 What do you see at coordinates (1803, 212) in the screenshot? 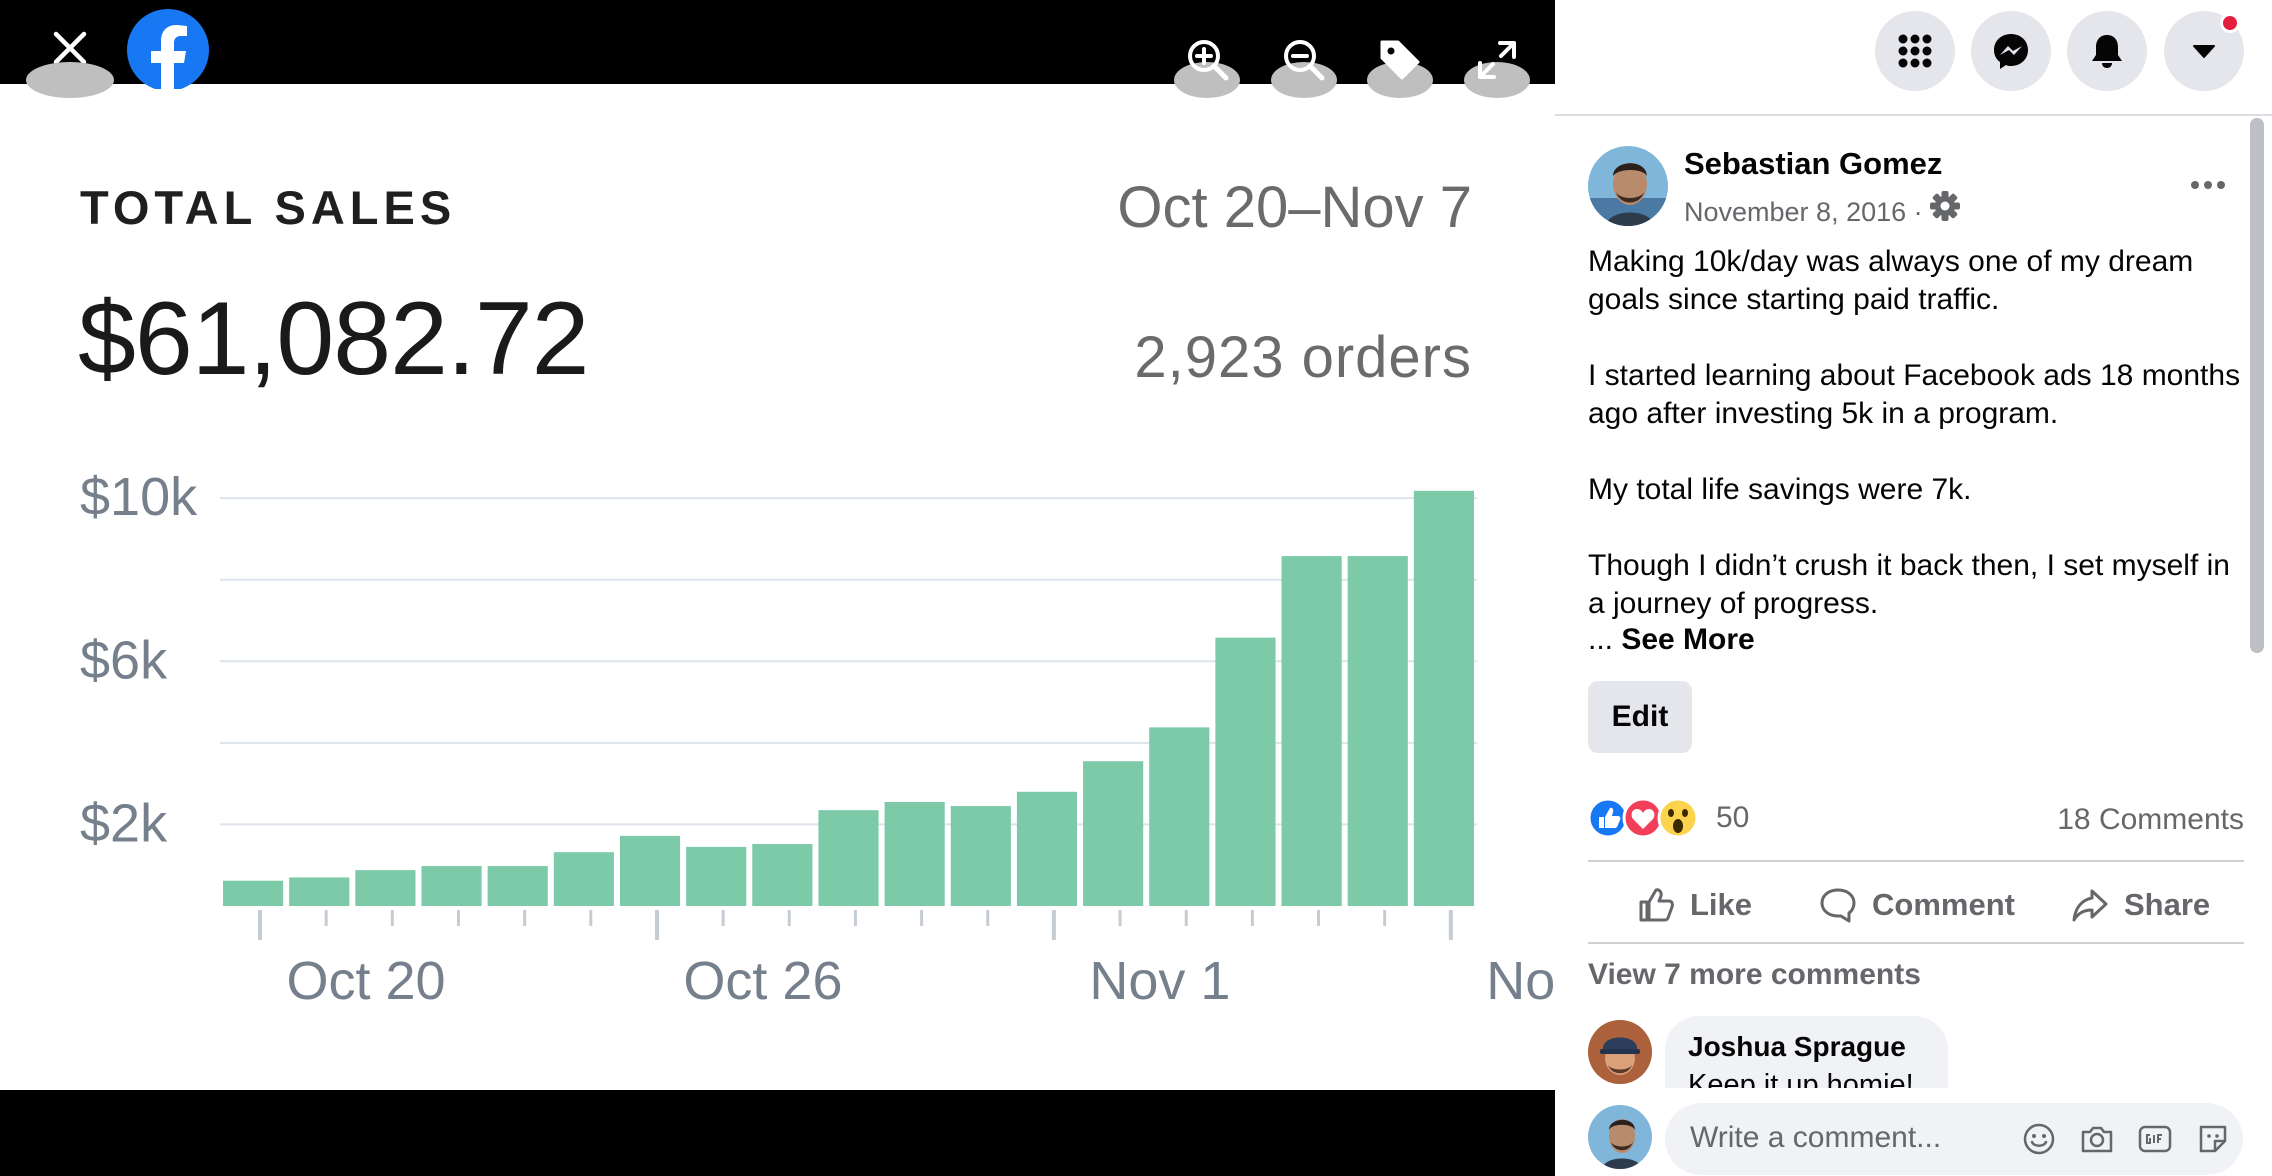
I see `post-date: November 8, 2016 ·` at bounding box center [1803, 212].